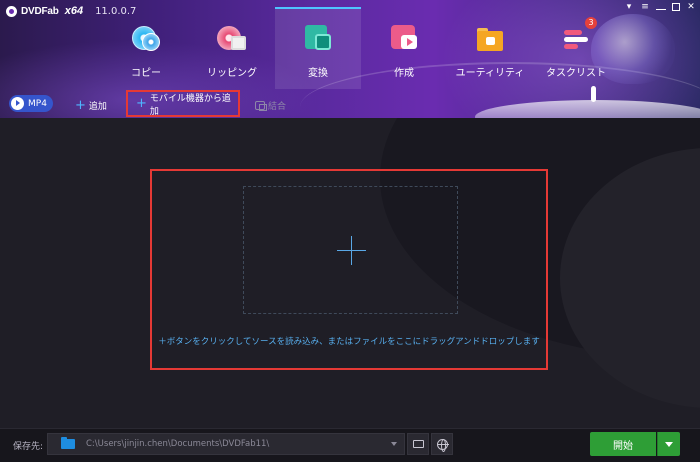  Describe the element at coordinates (404, 73) in the screenshot. I see `module-creator-label: 作成` at that location.